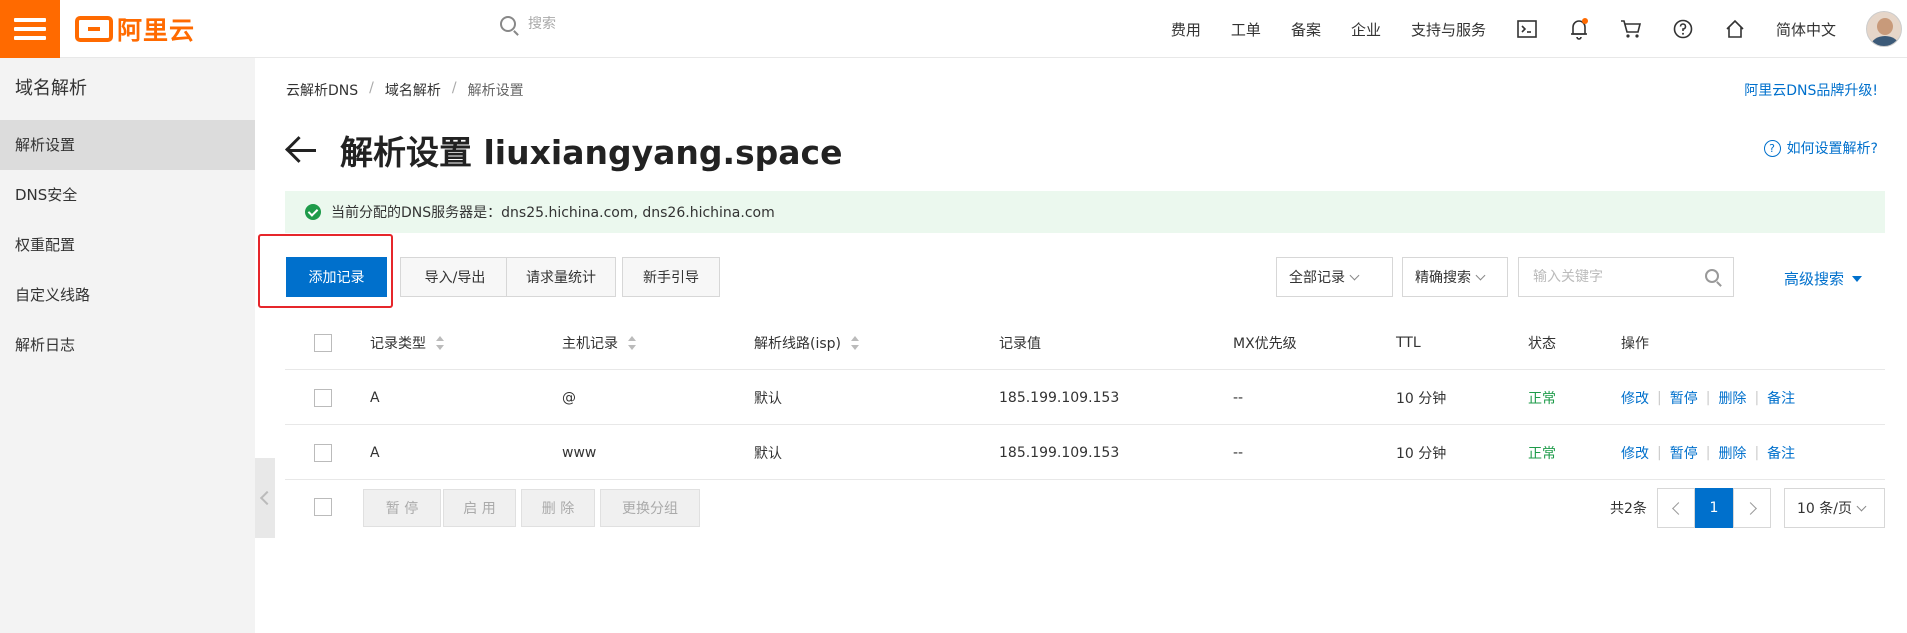 This screenshot has width=1907, height=633. What do you see at coordinates (156, 30) in the screenshot?
I see `logo-text: 阿里云` at bounding box center [156, 30].